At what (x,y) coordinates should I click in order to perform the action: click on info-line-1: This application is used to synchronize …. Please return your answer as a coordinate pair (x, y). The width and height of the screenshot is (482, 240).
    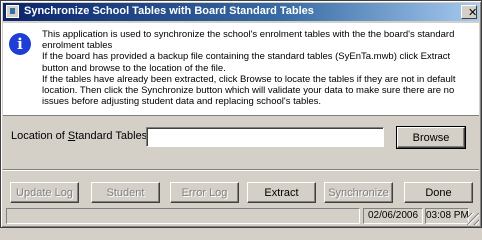
    Looking at the image, I should click on (248, 40).